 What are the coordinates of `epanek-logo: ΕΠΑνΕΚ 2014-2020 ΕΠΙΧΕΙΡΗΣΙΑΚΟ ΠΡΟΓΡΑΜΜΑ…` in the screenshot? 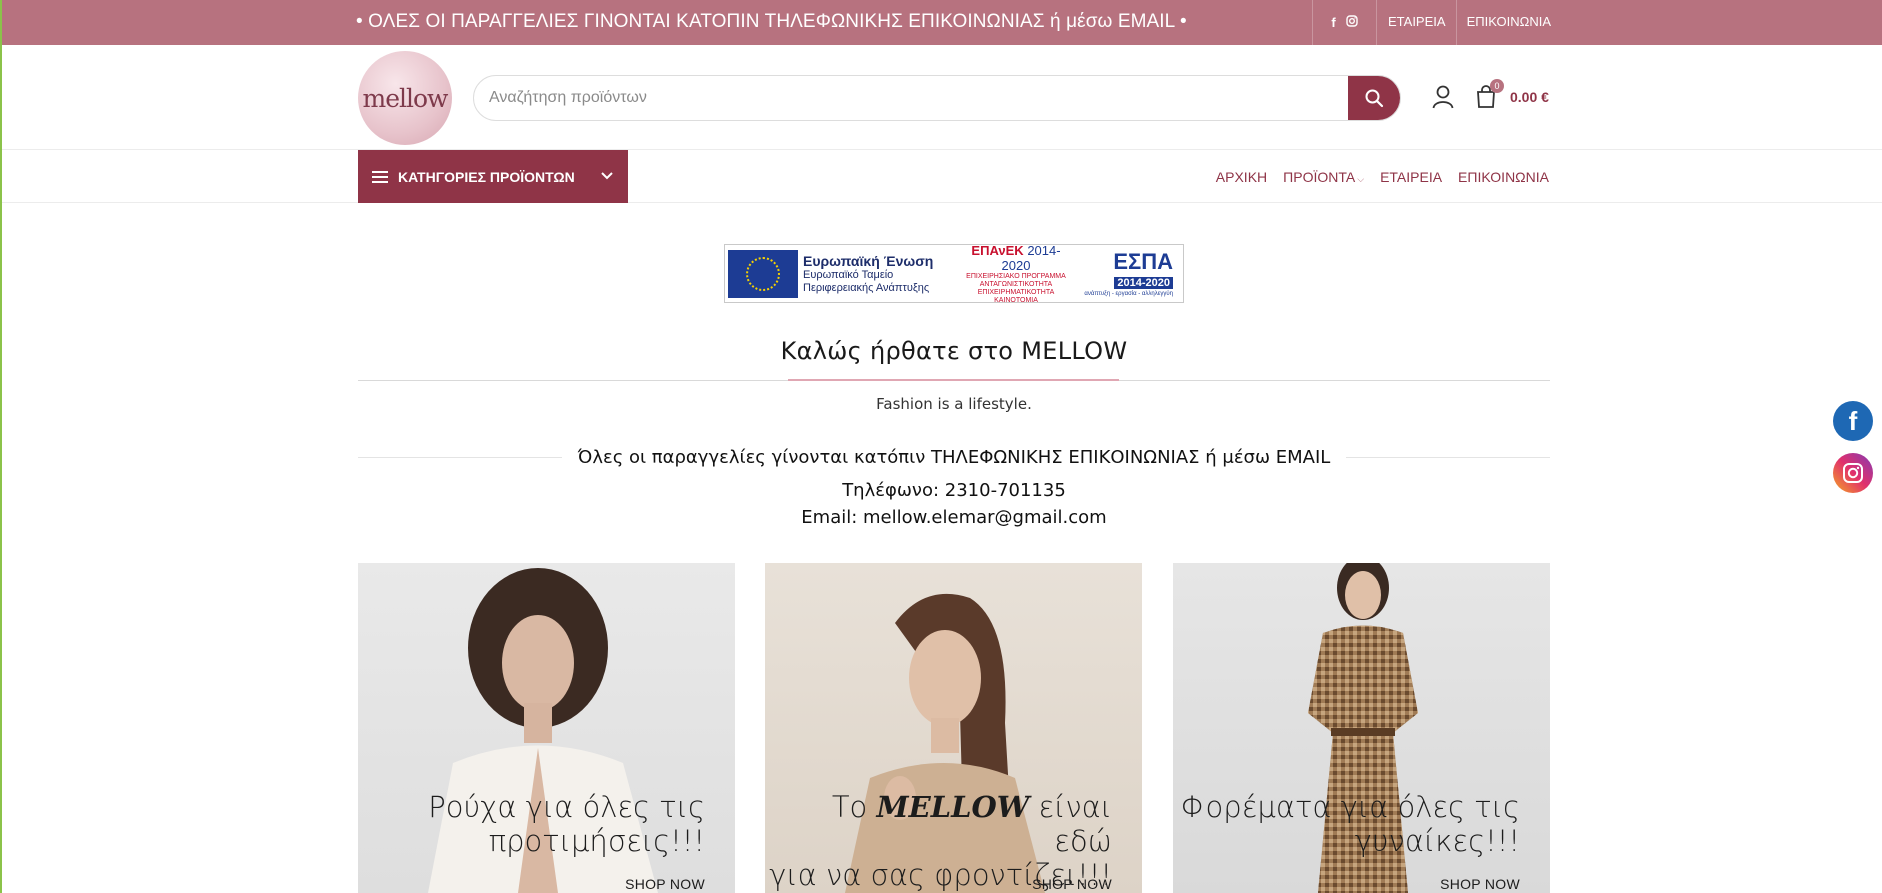 It's located at (1016, 274).